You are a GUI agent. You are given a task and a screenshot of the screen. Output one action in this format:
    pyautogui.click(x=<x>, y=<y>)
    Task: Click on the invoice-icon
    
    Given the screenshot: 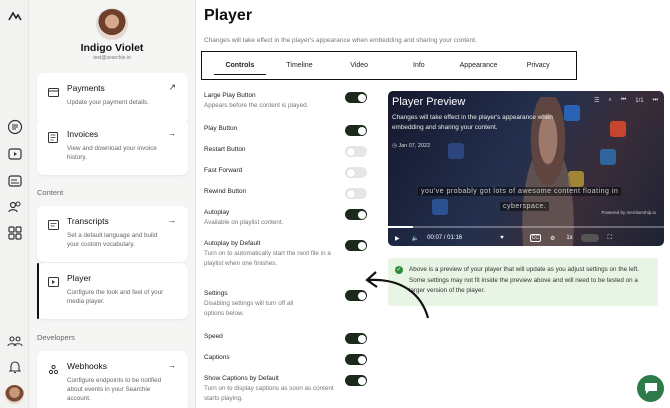 What is the action you would take?
    pyautogui.click(x=53, y=136)
    